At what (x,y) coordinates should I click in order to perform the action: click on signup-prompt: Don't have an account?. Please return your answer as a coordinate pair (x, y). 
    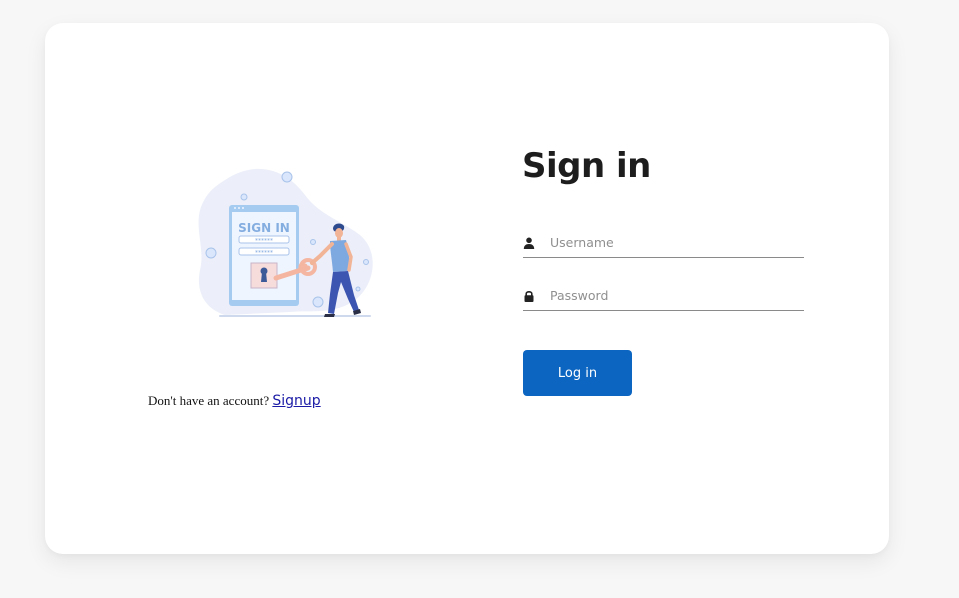
    Looking at the image, I should click on (209, 400).